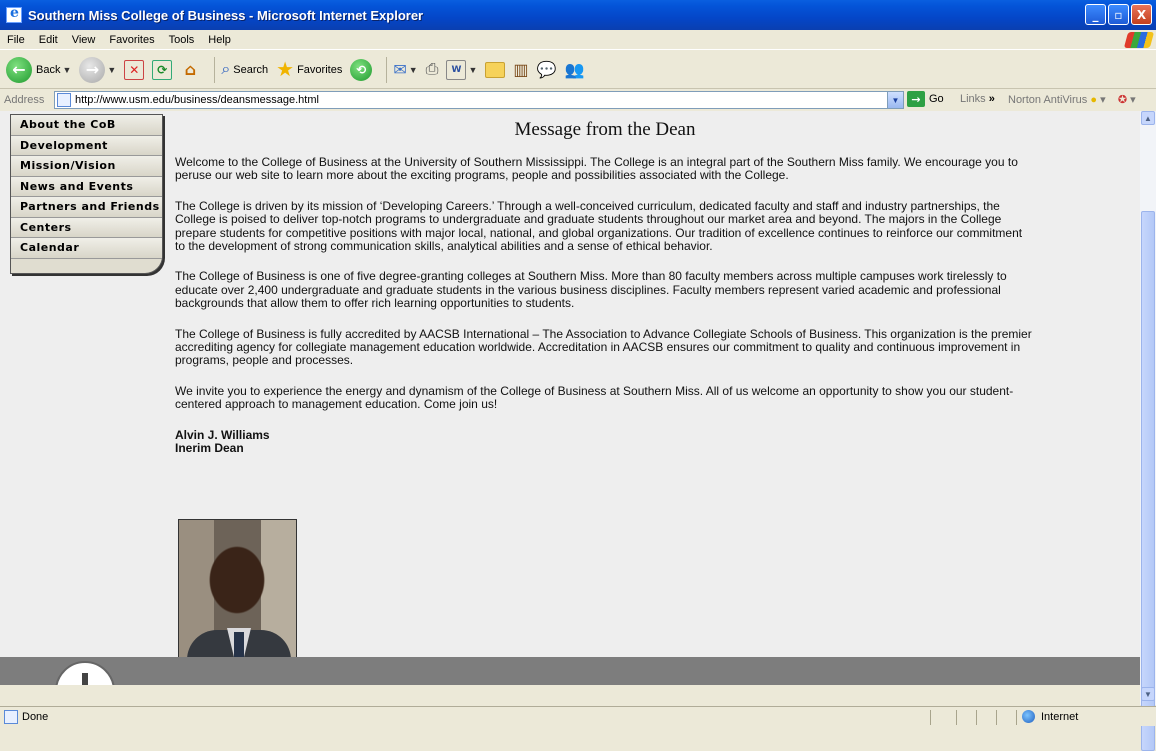 Image resolution: width=1156 pixels, height=751 pixels. I want to click on discuss-bubble-icon: 💬, so click(546, 70).